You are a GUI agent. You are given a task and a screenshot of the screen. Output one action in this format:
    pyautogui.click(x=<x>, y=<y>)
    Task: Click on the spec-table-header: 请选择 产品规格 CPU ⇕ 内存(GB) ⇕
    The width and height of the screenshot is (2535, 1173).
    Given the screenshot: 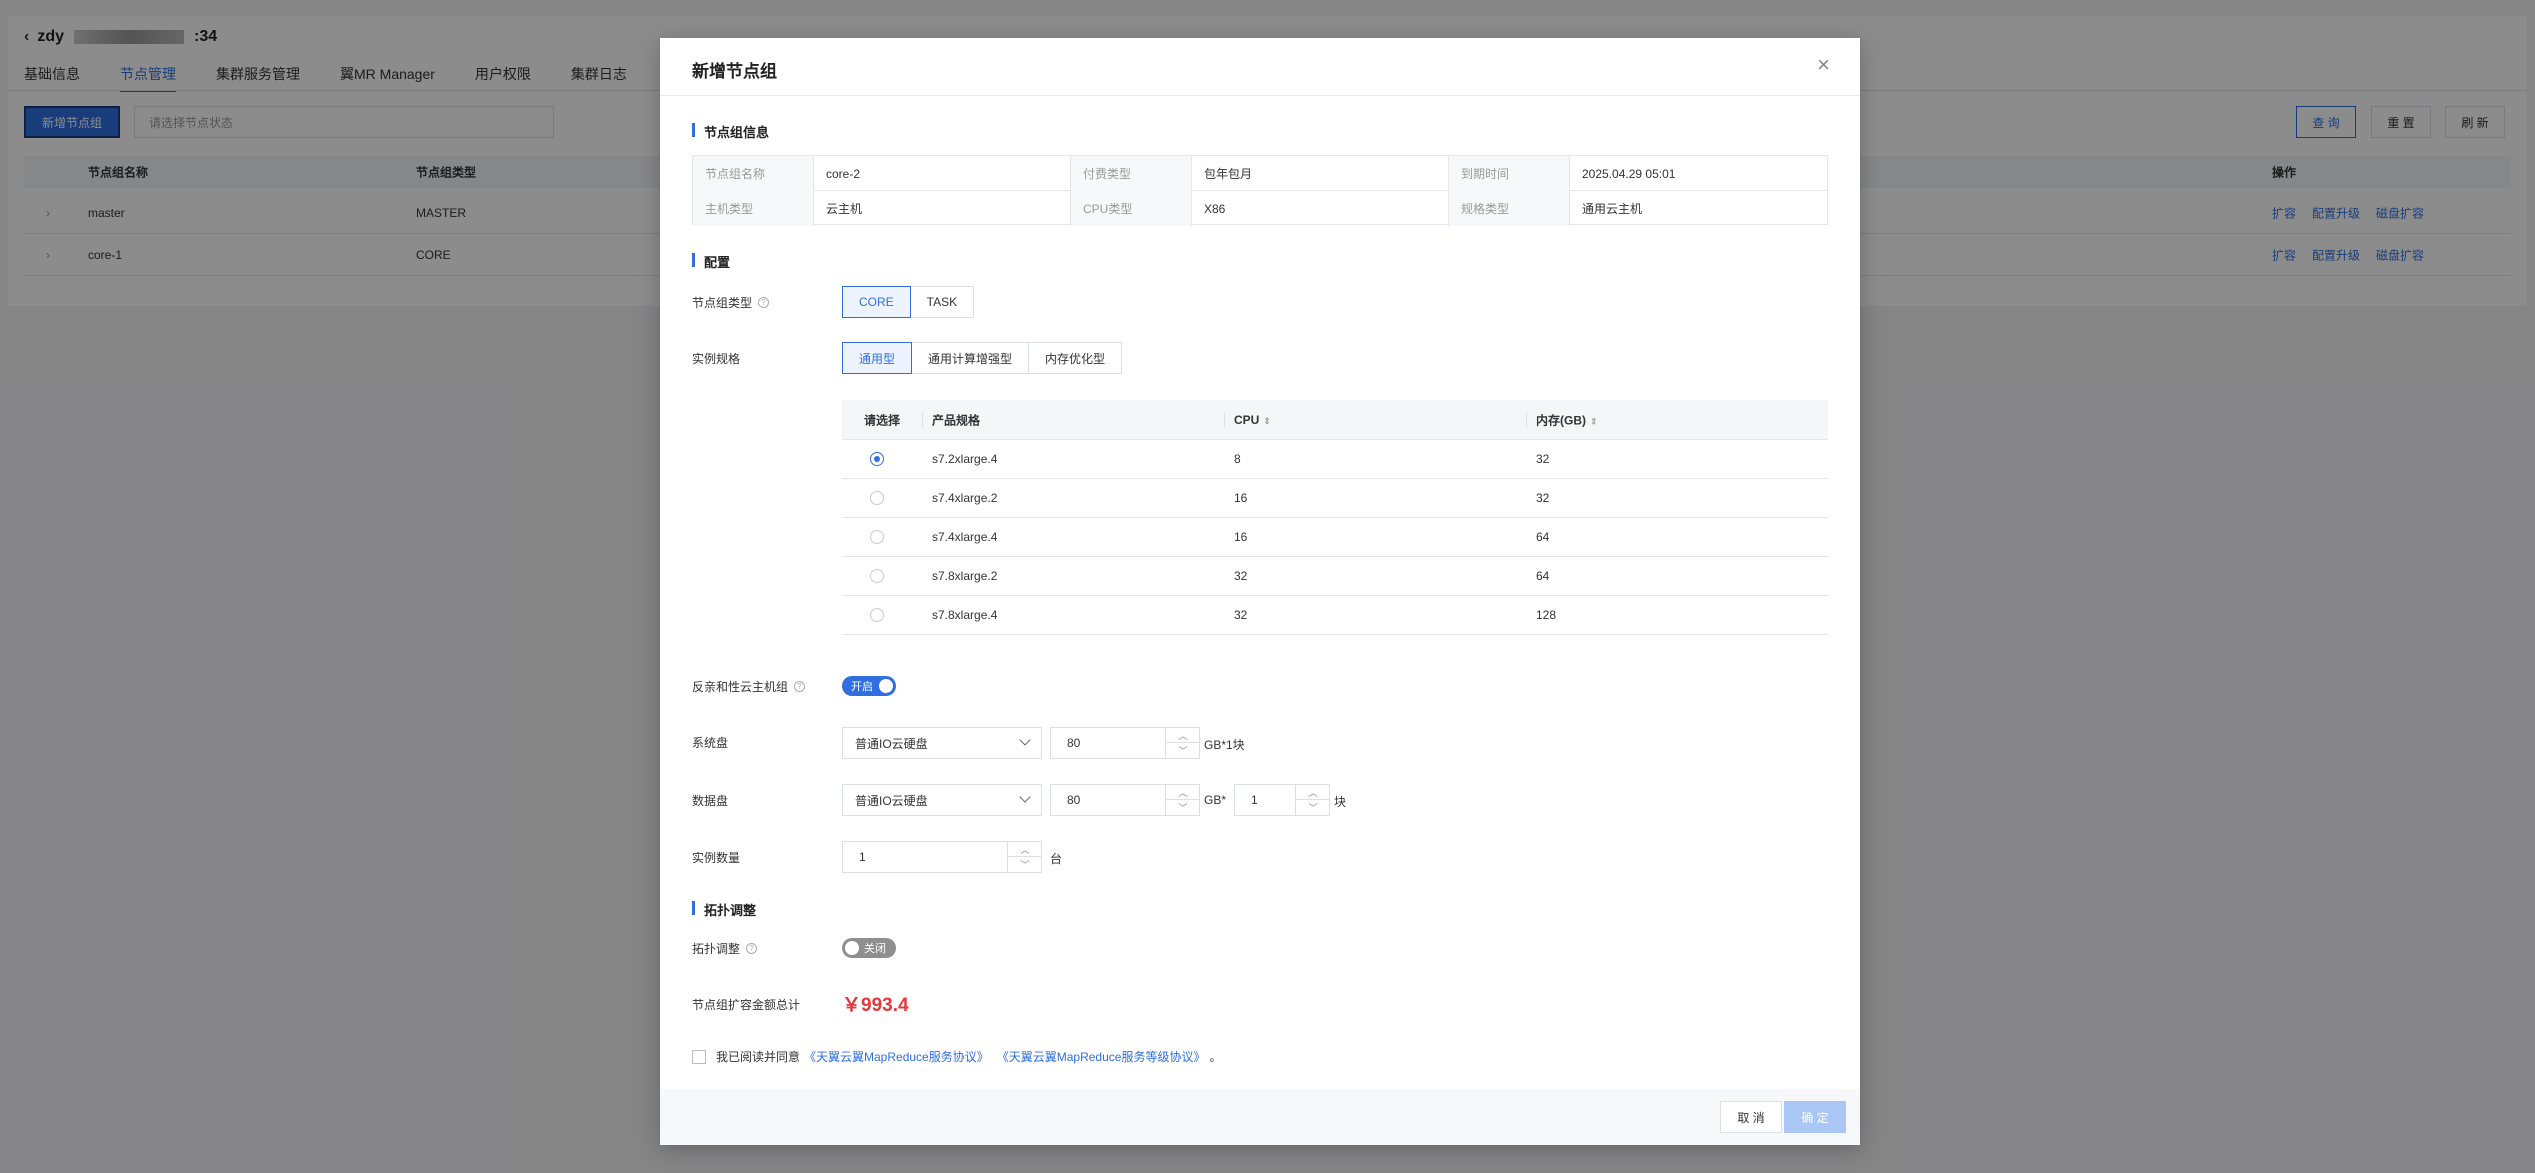 What is the action you would take?
    pyautogui.click(x=1335, y=420)
    